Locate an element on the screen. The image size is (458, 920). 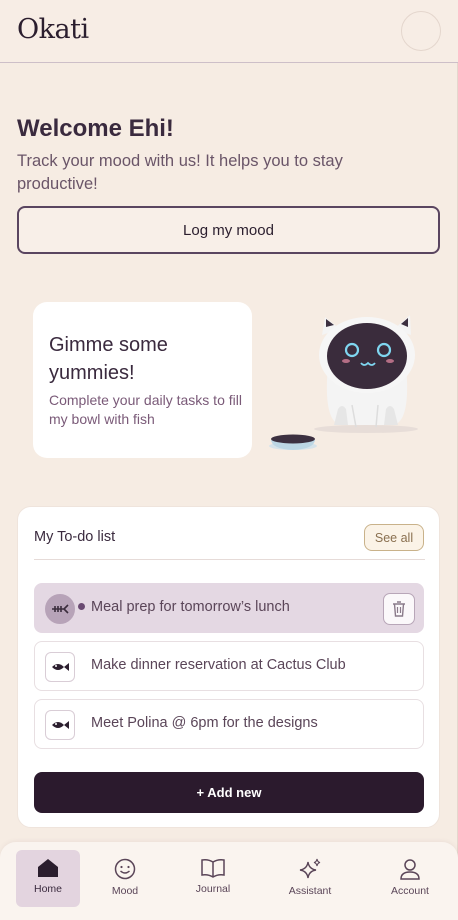
nav-item-account: Account is located at coordinates (410, 878).